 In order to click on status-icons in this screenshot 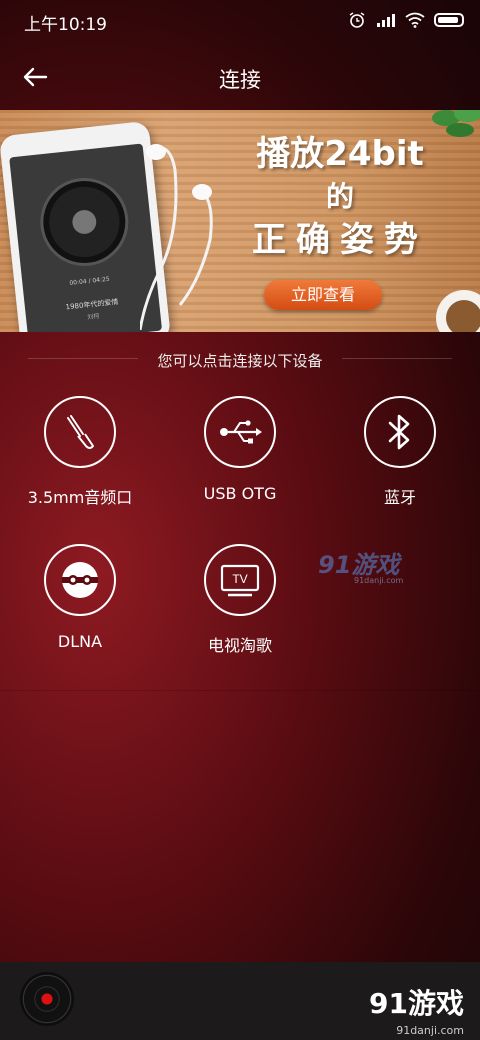, I will do `click(405, 20)`.